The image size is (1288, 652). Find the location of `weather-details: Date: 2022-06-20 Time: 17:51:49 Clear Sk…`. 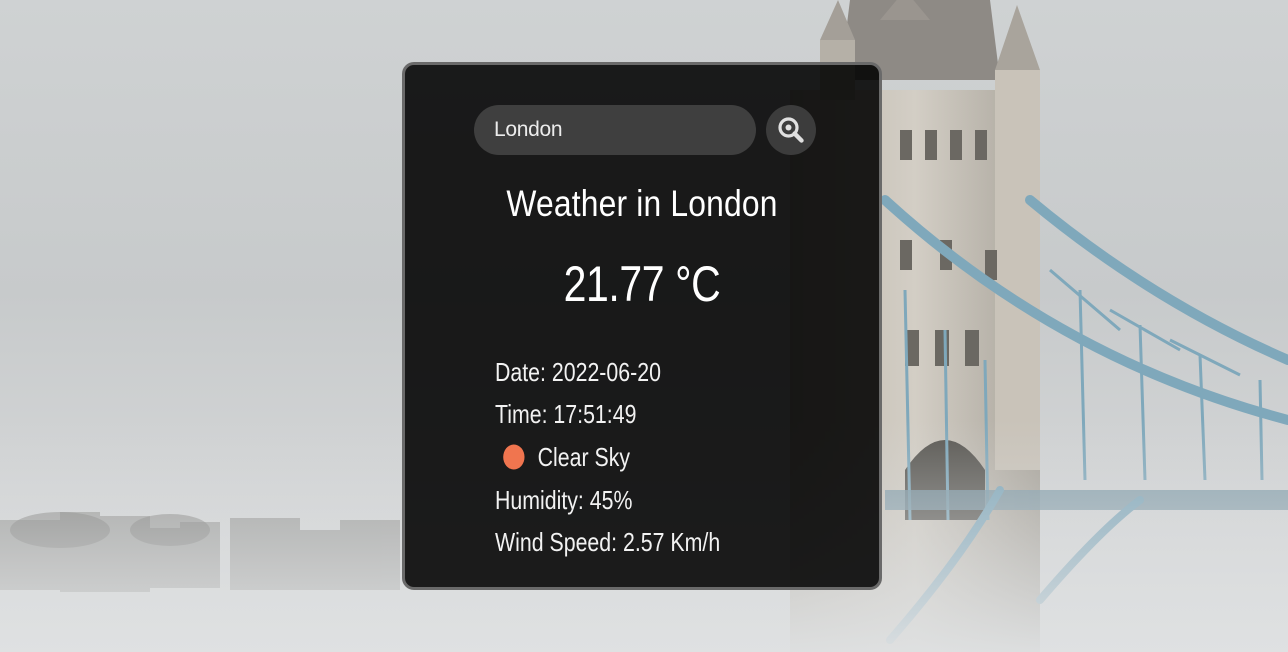

weather-details: Date: 2022-06-20 Time: 17:51:49 Clear Sk… is located at coordinates (607, 457).